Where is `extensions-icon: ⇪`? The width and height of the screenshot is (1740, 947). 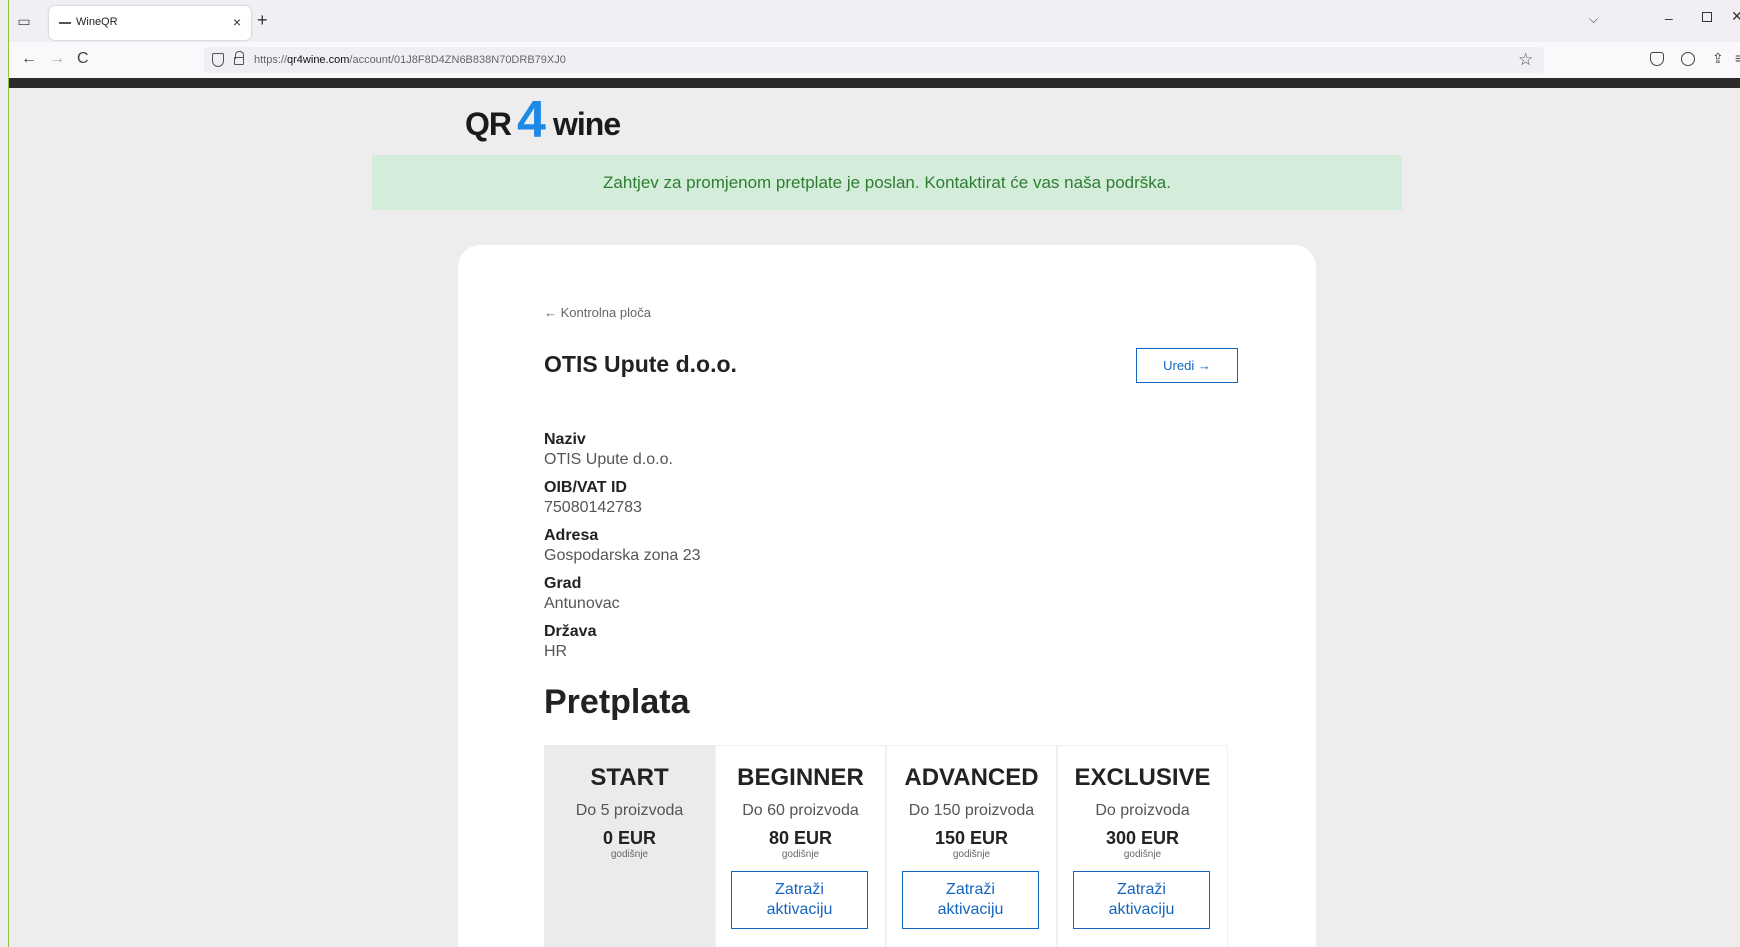 extensions-icon: ⇪ is located at coordinates (1718, 58).